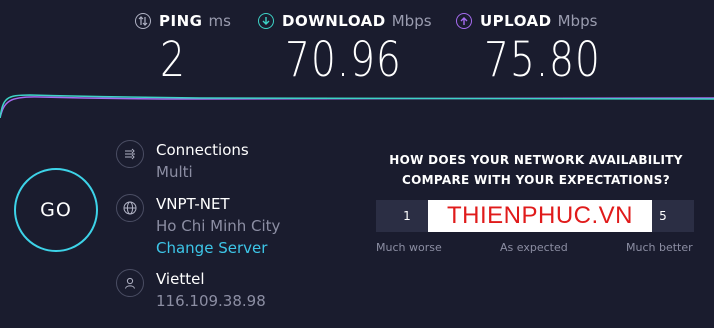 This screenshot has width=714, height=328. Describe the element at coordinates (542, 60) in the screenshot. I see `upload-value: 75.80` at that location.